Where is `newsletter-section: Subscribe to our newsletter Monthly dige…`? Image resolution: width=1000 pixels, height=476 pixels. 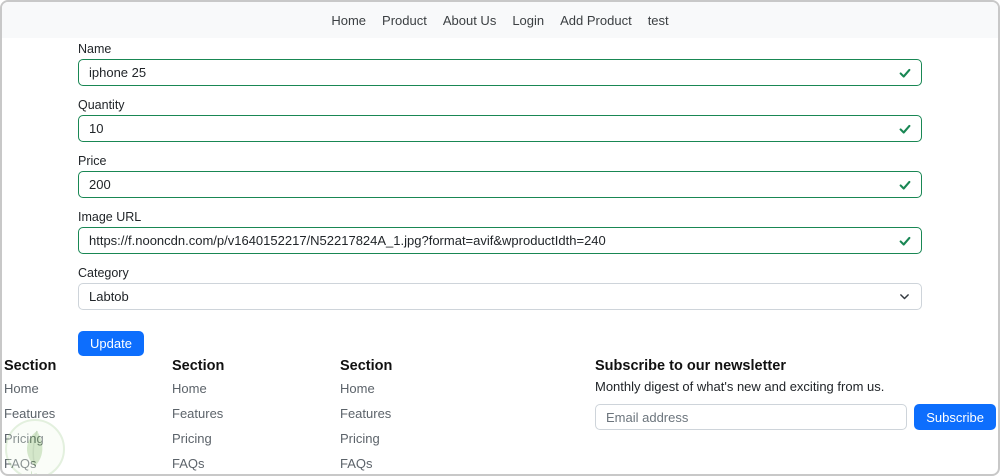
newsletter-section: Subscribe to our newsletter Monthly dige… is located at coordinates (795, 416).